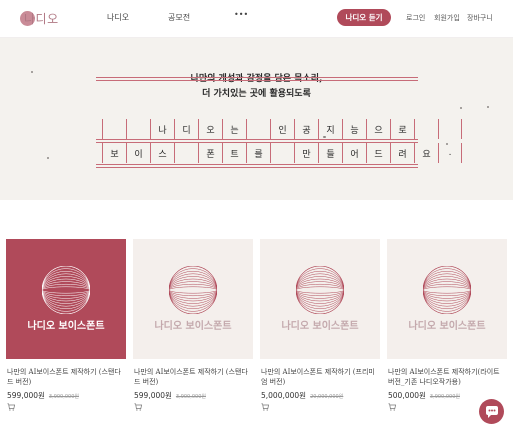 This screenshot has width=513, height=432. I want to click on product-name: 나만의 AI보이스폰트 제작하기(라이트 버전_기존 나디오작가용), so click(448, 377).